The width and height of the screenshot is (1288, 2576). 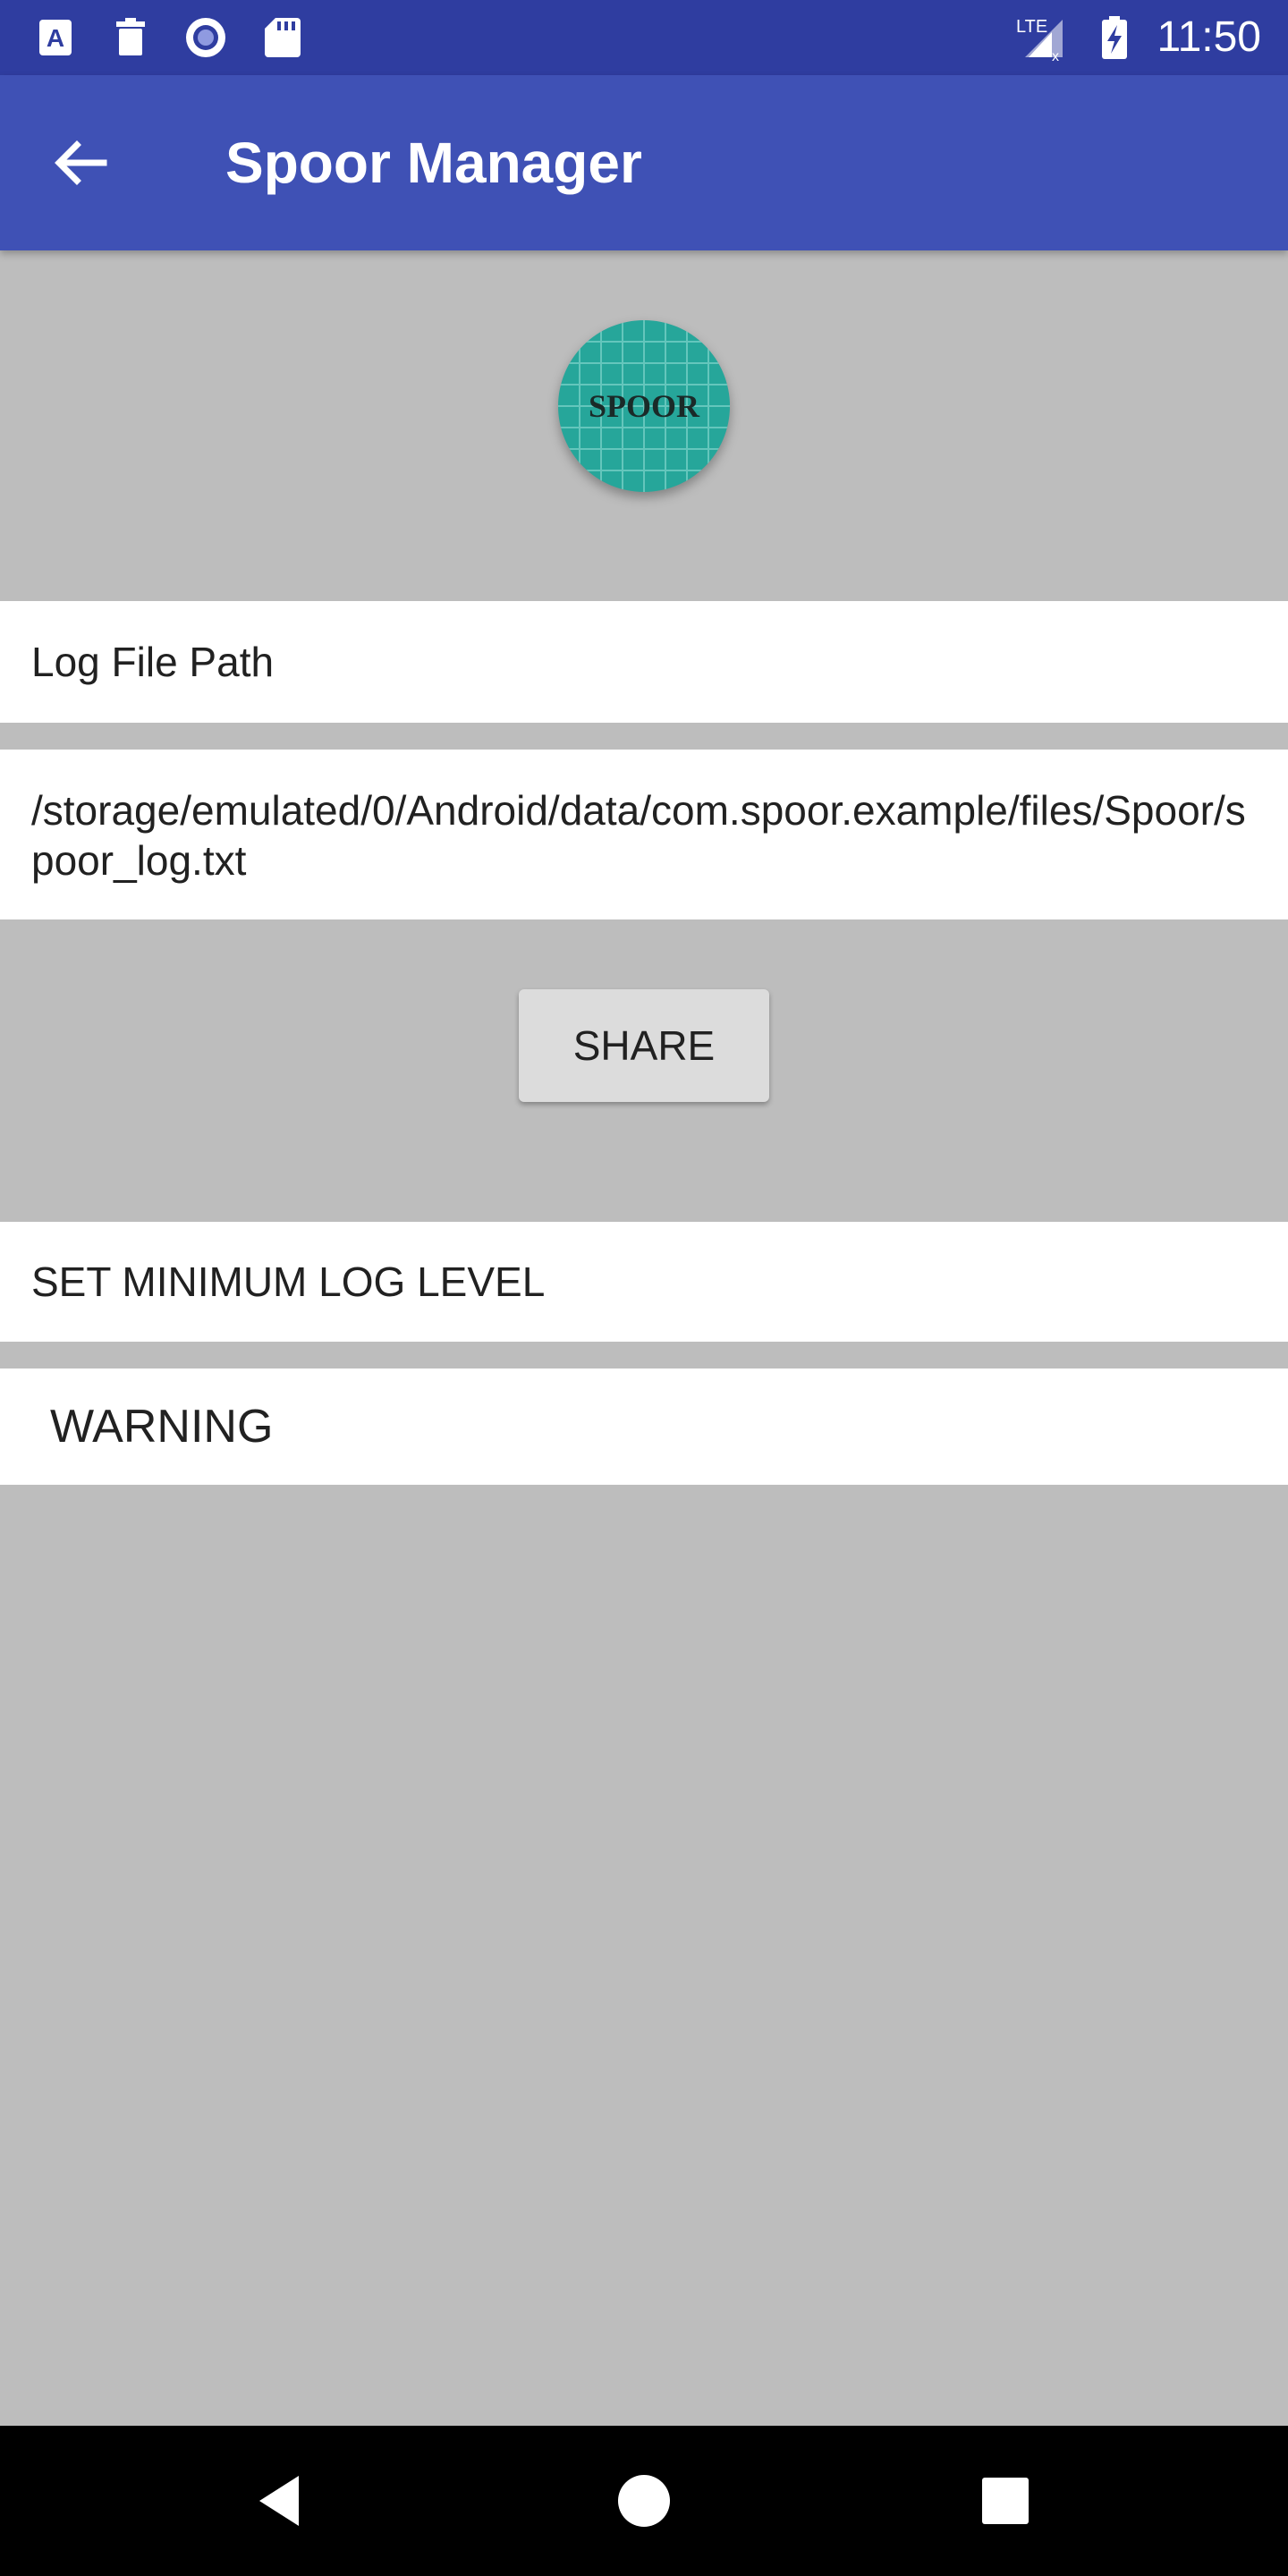 I want to click on spoor-logo: SPOOR, so click(x=644, y=406).